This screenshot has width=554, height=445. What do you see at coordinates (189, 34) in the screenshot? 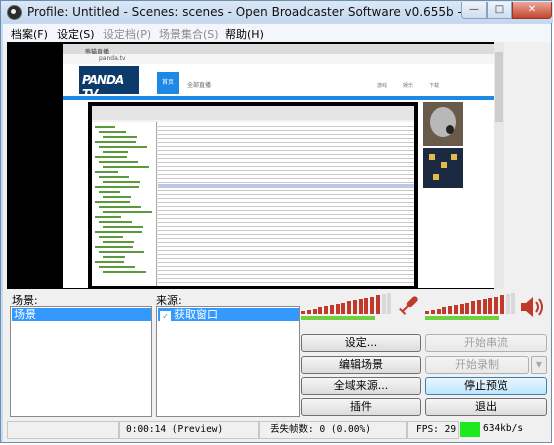
I see `menu-scene-collections: 场景集合(S)` at bounding box center [189, 34].